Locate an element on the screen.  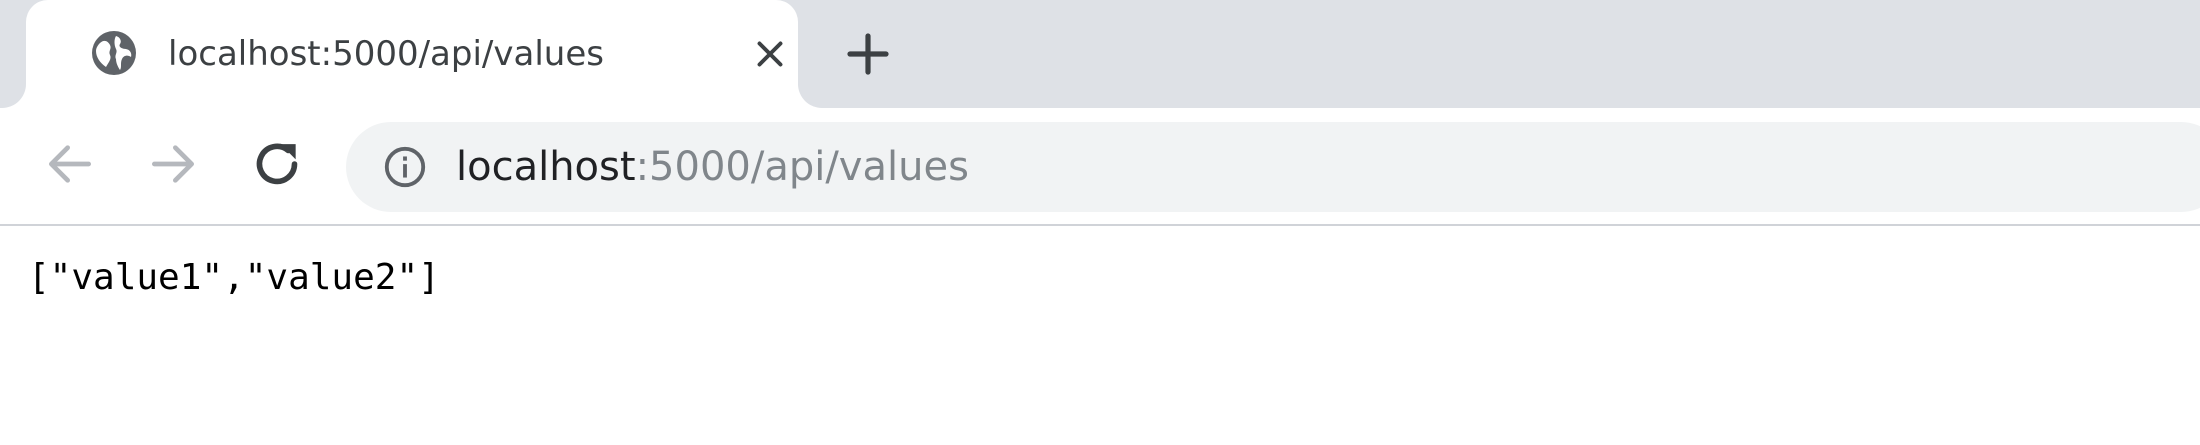
url-path: :5000/api/values is located at coordinates (802, 167).